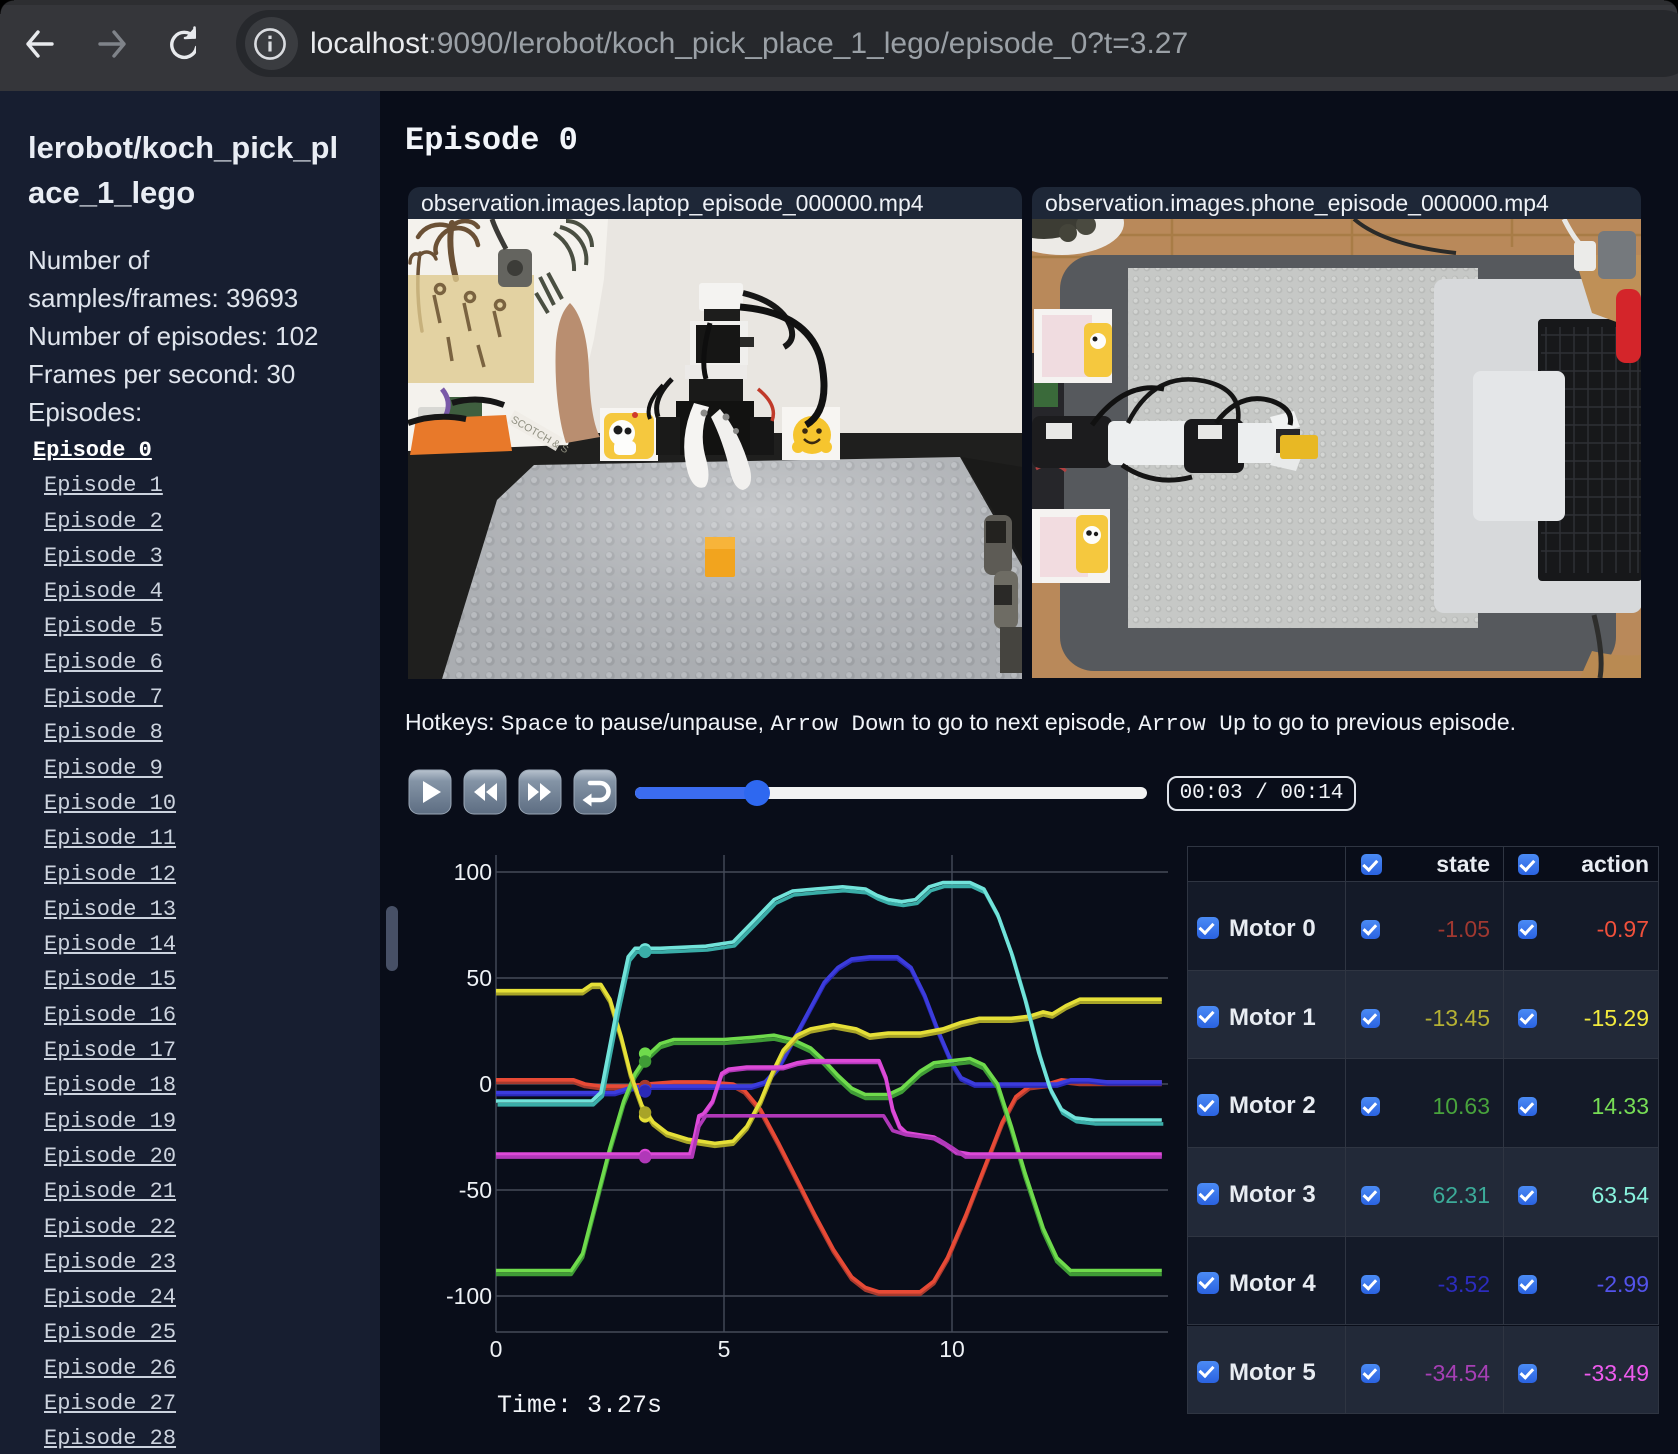 This screenshot has height=1454, width=1678. Describe the element at coordinates (479, 978) in the screenshot. I see `svg-text: 50` at that location.